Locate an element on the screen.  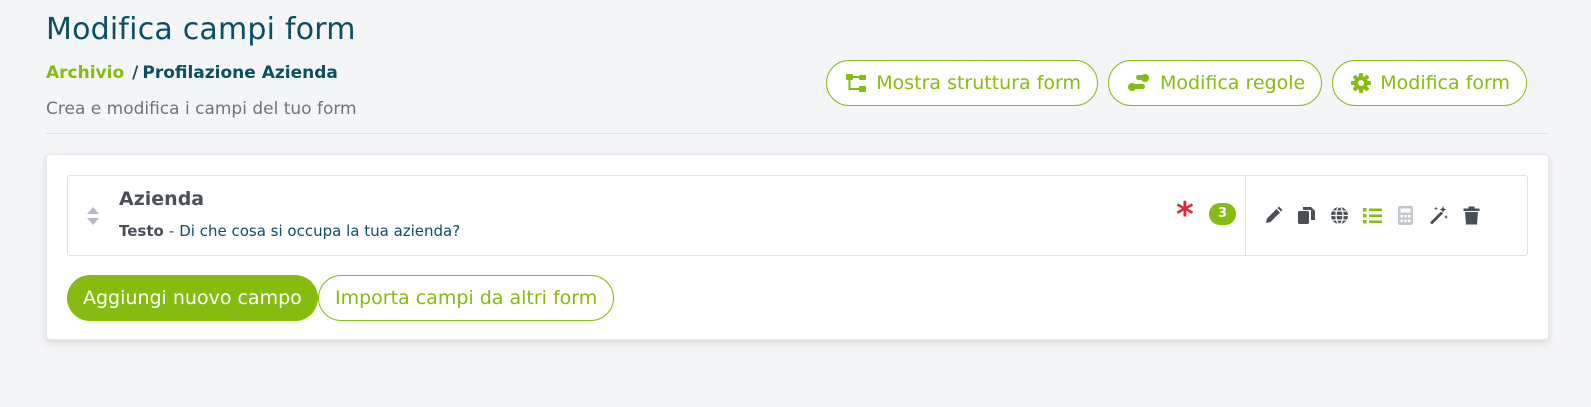
show-form-structure-button: Mostra struttura form is located at coordinates (962, 83).